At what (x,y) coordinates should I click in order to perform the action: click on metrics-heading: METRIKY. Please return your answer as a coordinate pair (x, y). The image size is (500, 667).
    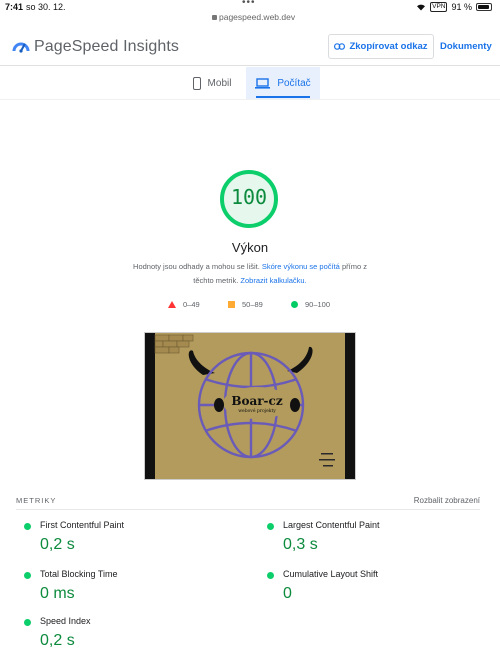
    Looking at the image, I should click on (36, 500).